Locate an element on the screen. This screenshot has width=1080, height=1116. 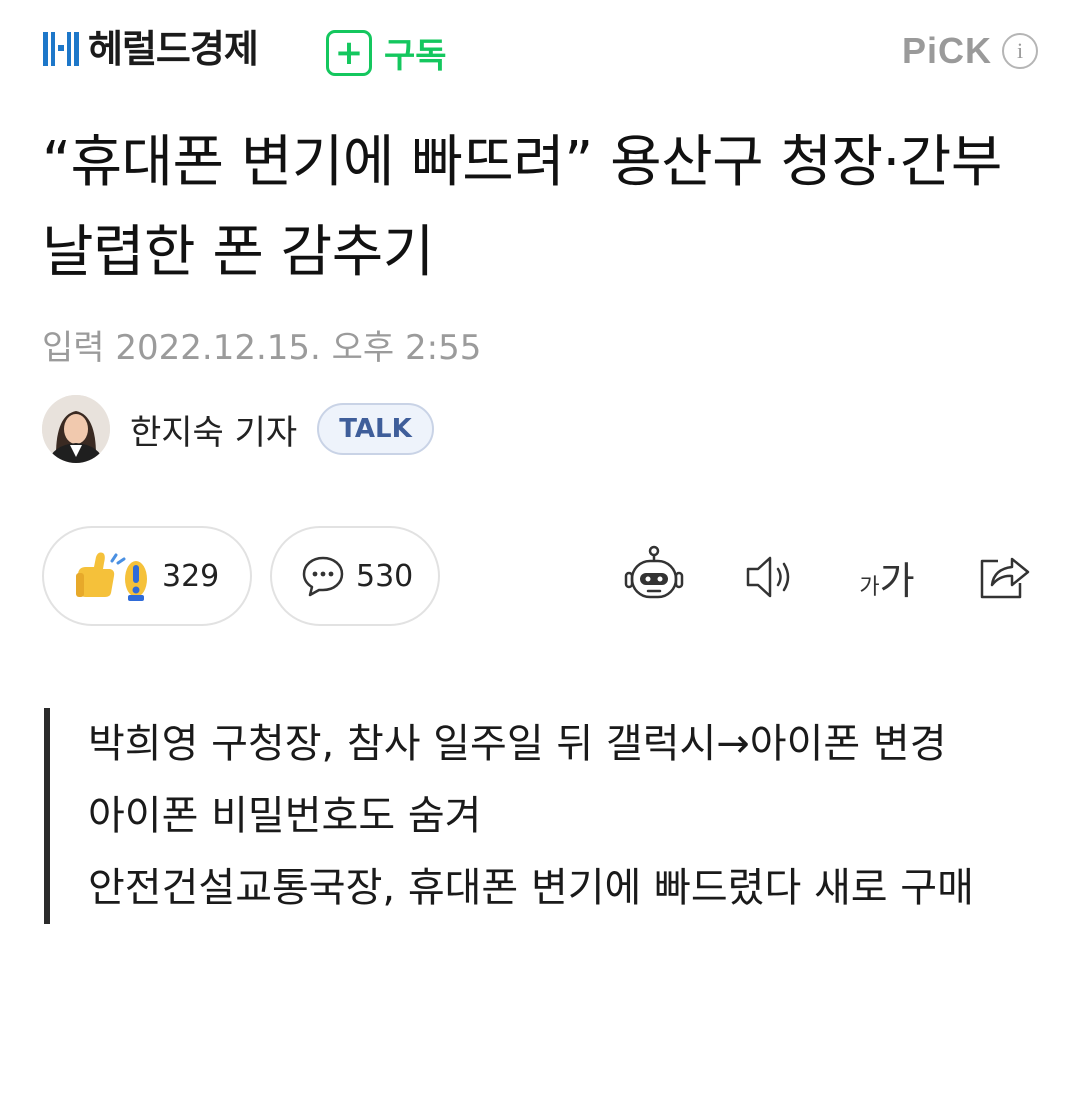
text-to-speech-button is located at coordinates (770, 577).